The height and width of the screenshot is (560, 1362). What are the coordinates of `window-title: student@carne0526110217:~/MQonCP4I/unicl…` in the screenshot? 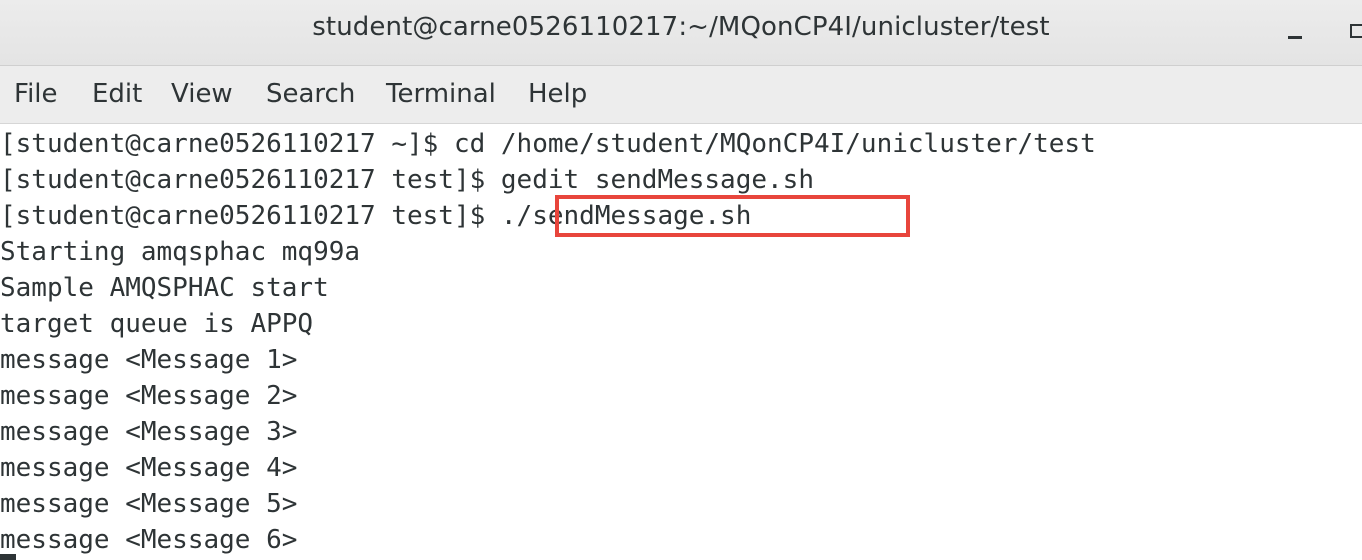 It's located at (681, 27).